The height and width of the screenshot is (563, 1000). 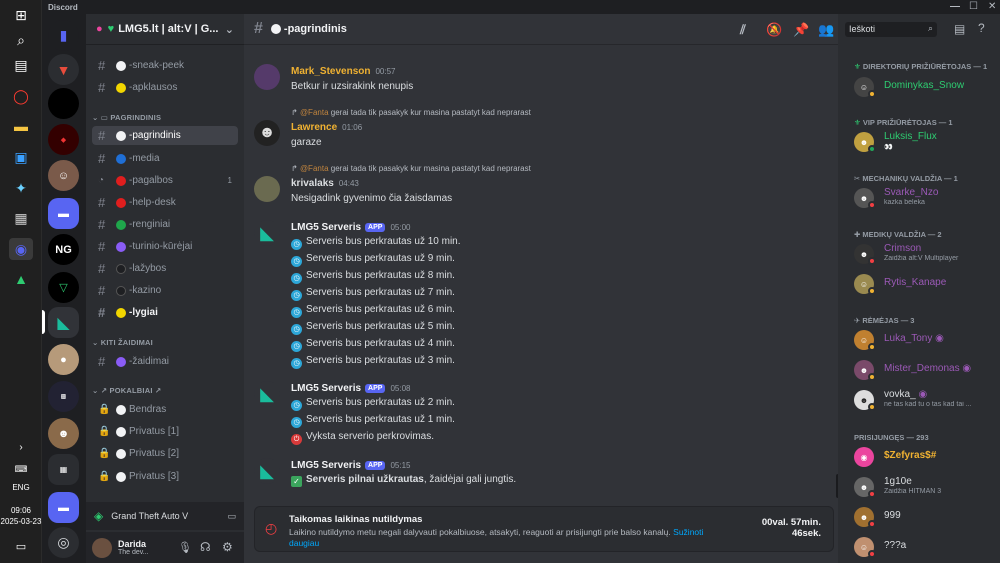 What do you see at coordinates (122, 342) in the screenshot?
I see `category-other: ⌄ KITI ŽAIDIMAI` at bounding box center [122, 342].